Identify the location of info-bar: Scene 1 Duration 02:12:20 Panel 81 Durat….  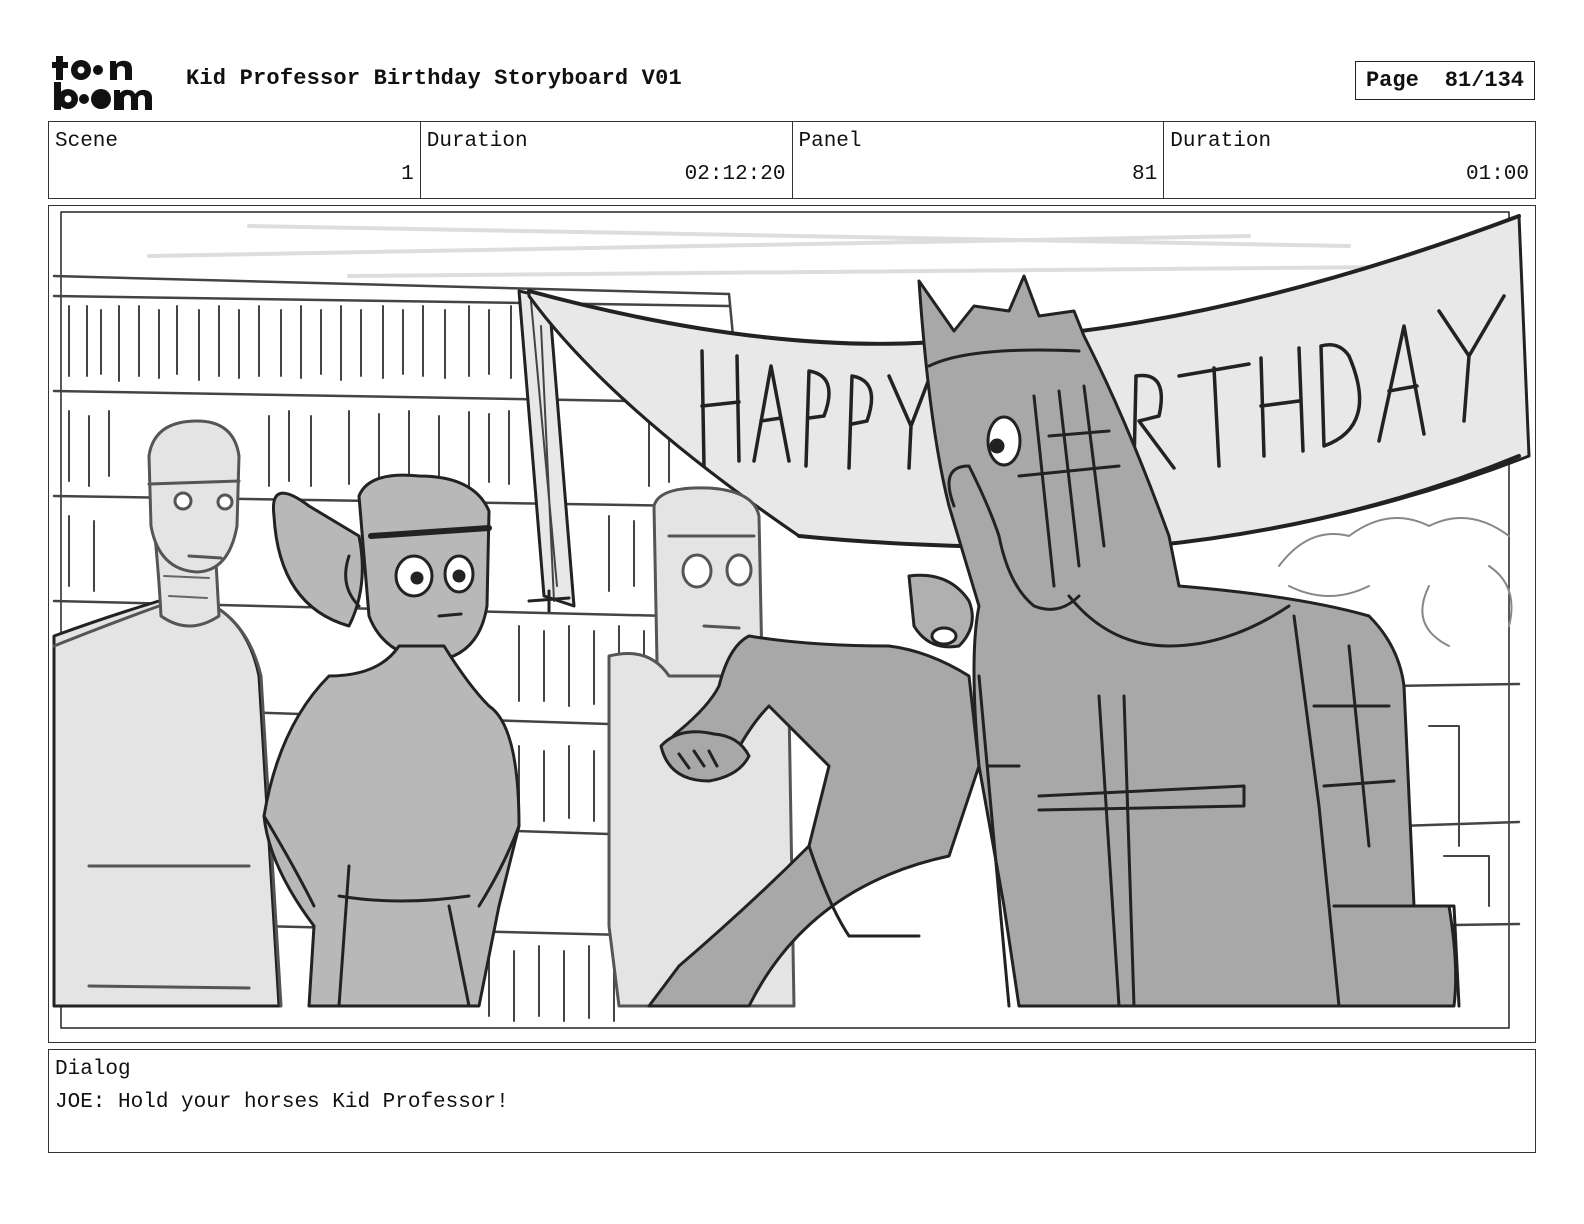
(792, 160).